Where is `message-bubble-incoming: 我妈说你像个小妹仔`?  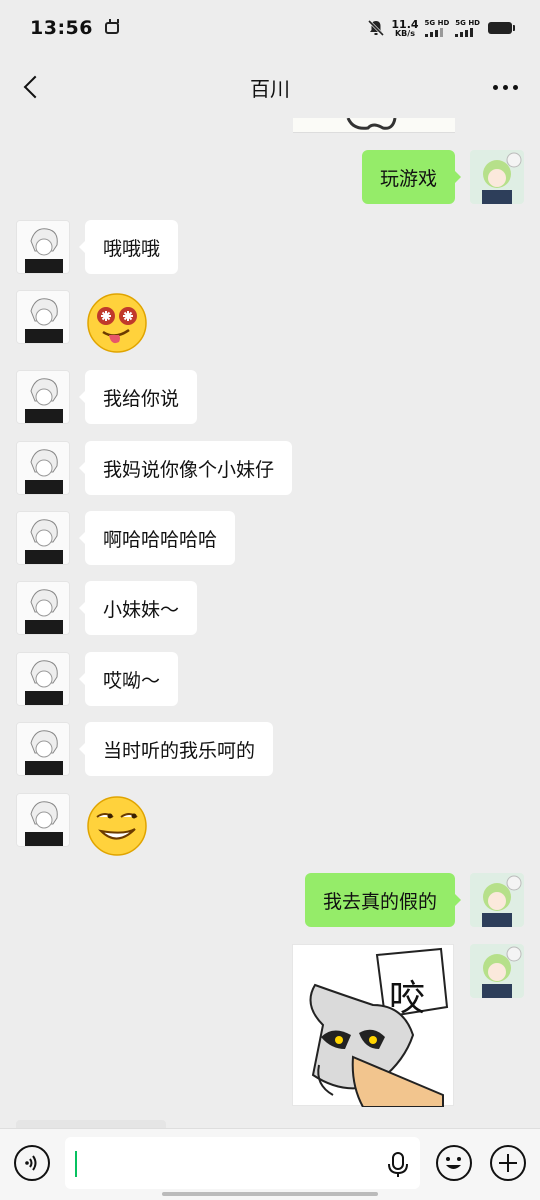 message-bubble-incoming: 我妈说你像个小妹仔 is located at coordinates (185, 468).